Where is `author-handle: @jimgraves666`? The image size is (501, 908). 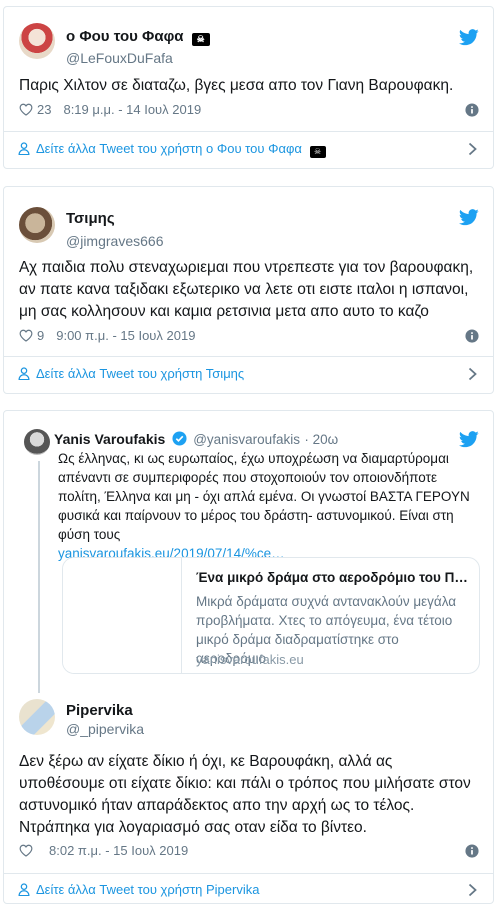
author-handle: @jimgraves666 is located at coordinates (114, 241).